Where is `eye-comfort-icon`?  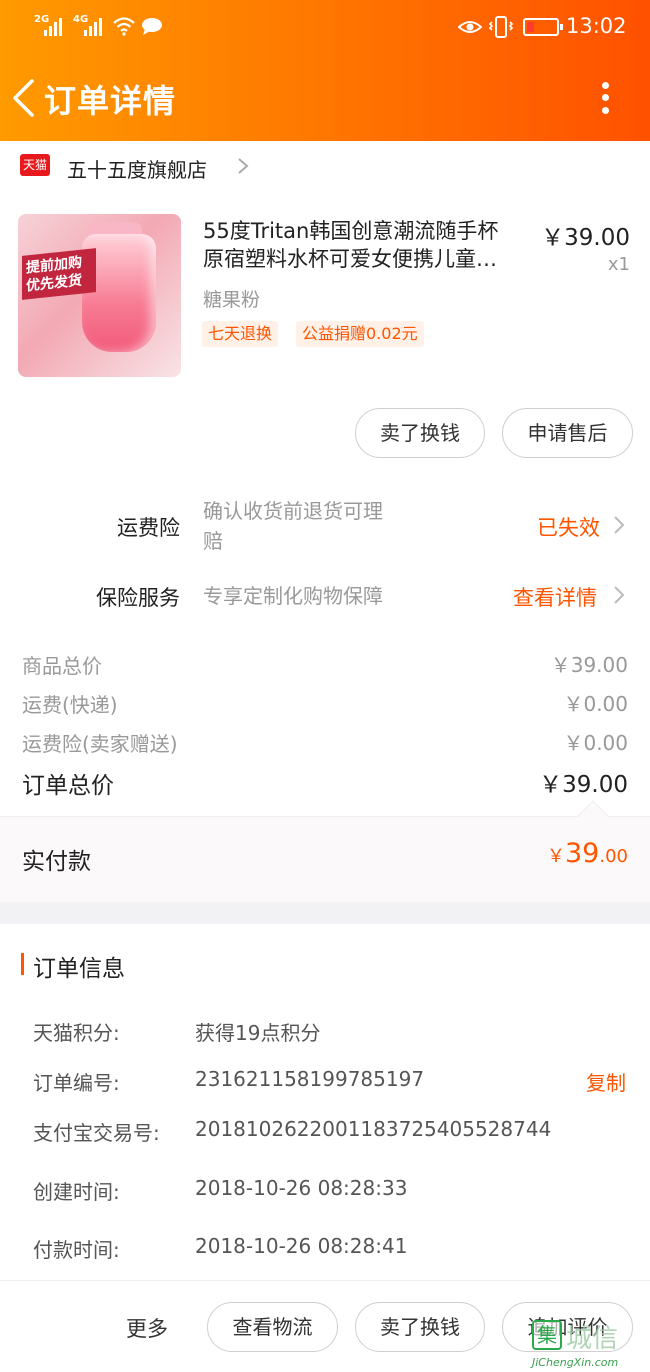 eye-comfort-icon is located at coordinates (470, 27).